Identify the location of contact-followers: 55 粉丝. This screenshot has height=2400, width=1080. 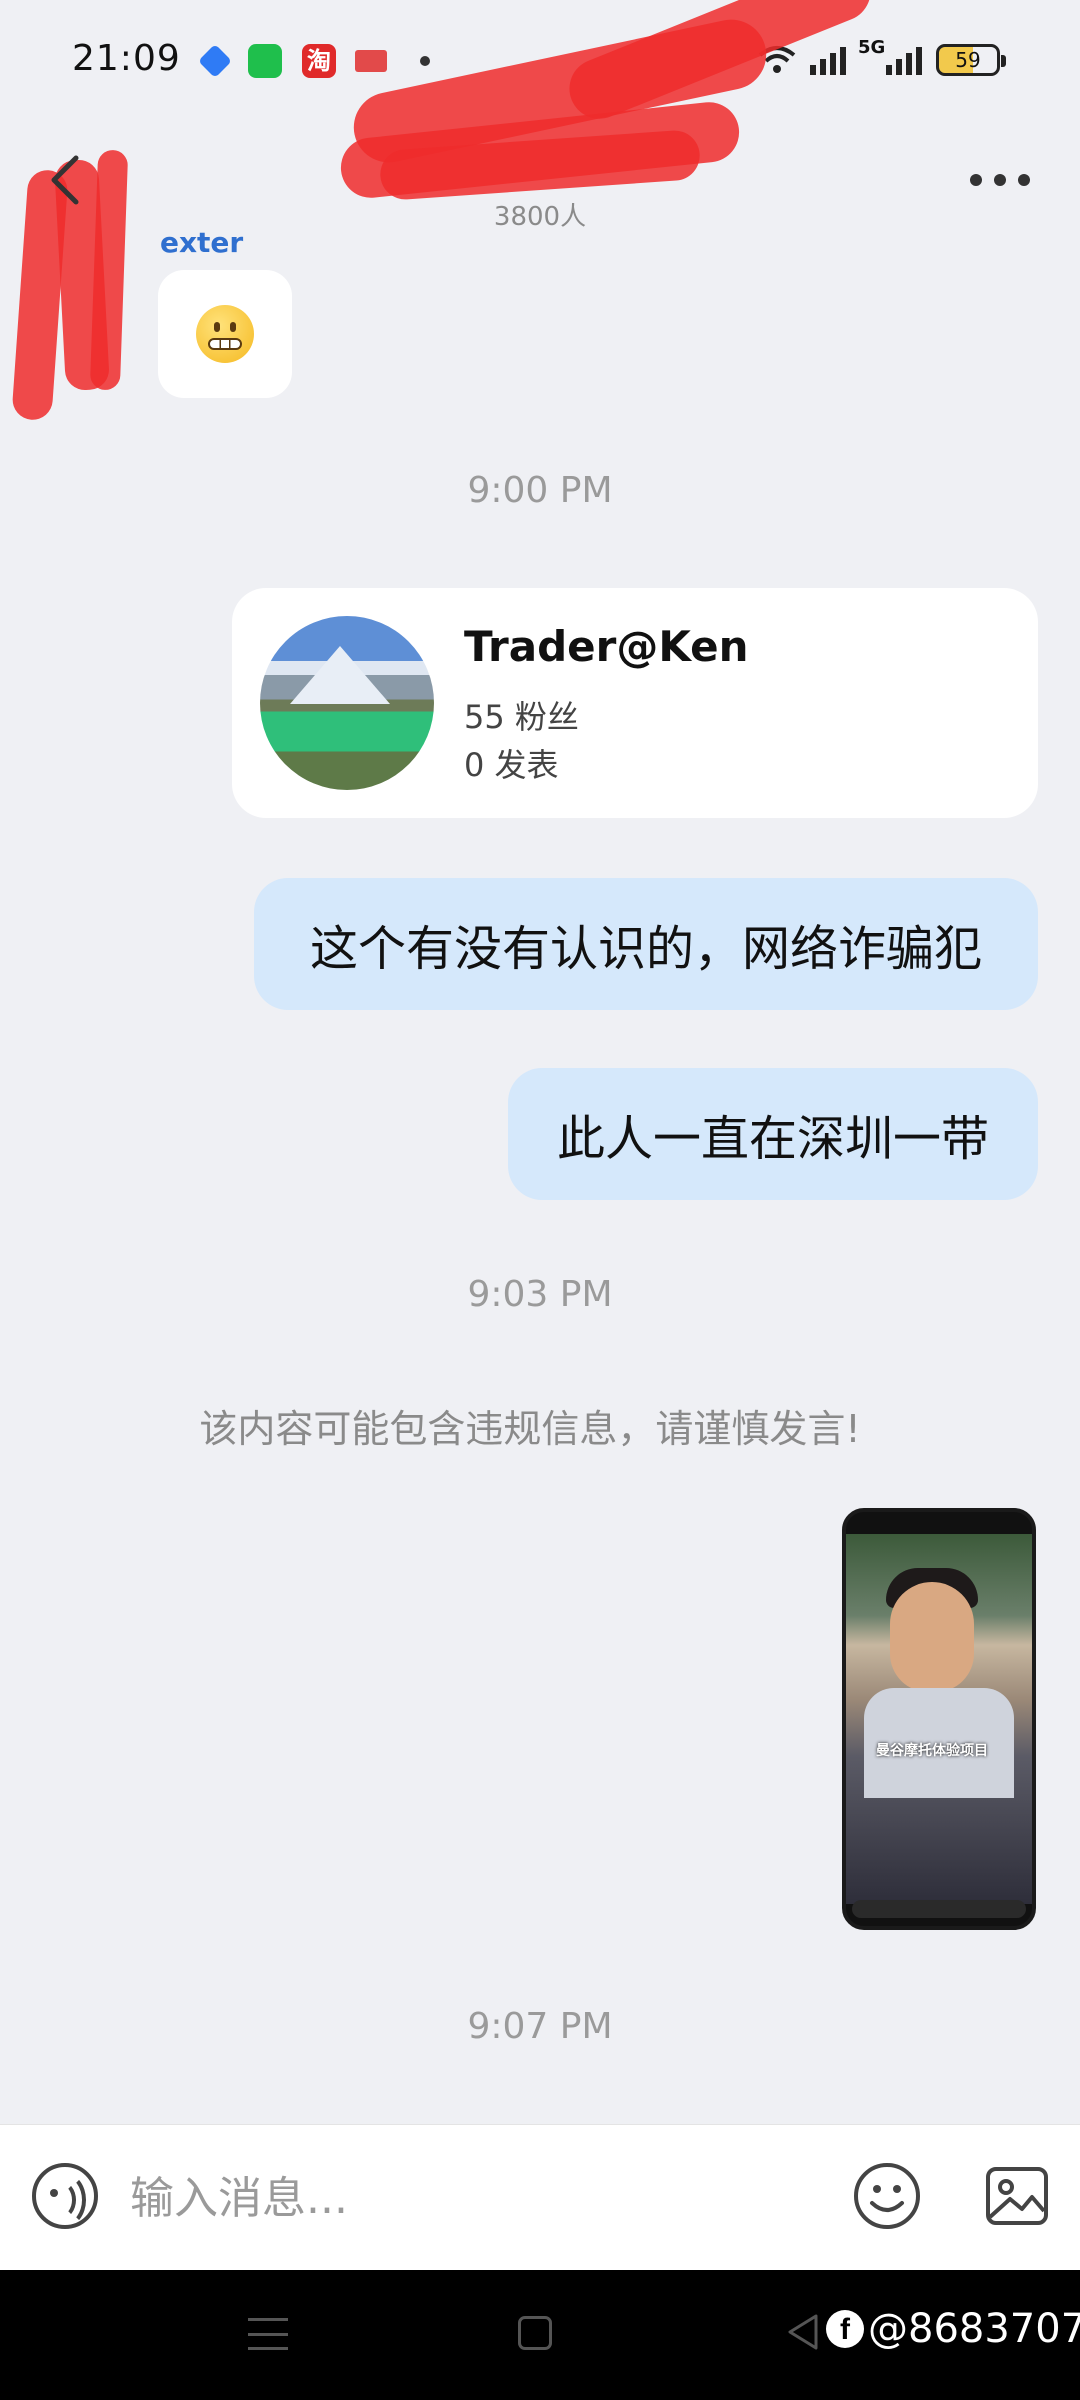
(521, 717).